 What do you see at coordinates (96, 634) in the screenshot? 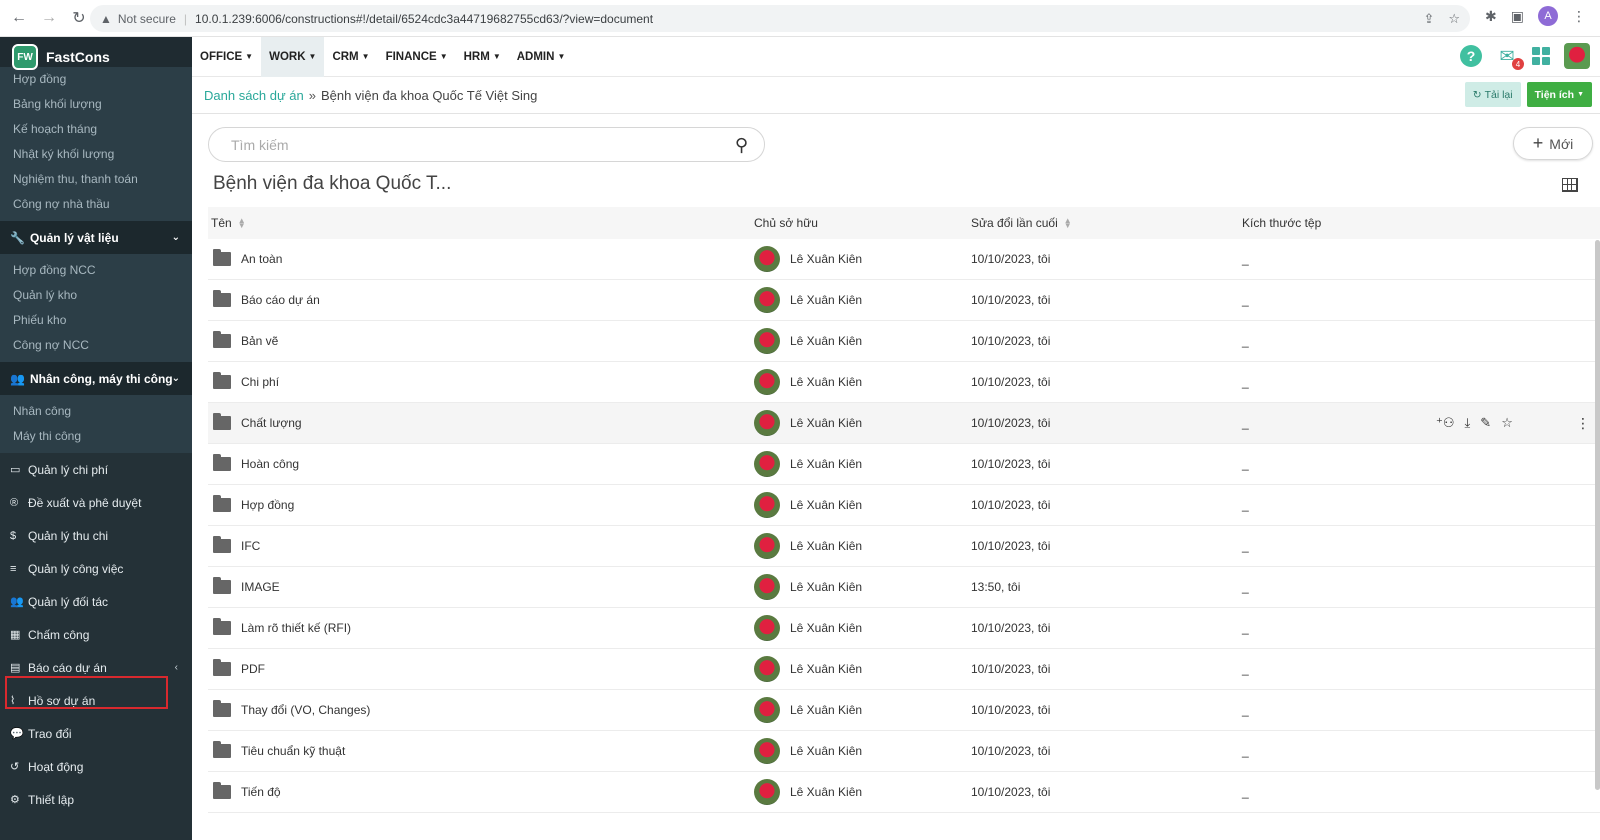
I see `sidebar-item-timekeeping: ▦ Chấm công` at bounding box center [96, 634].